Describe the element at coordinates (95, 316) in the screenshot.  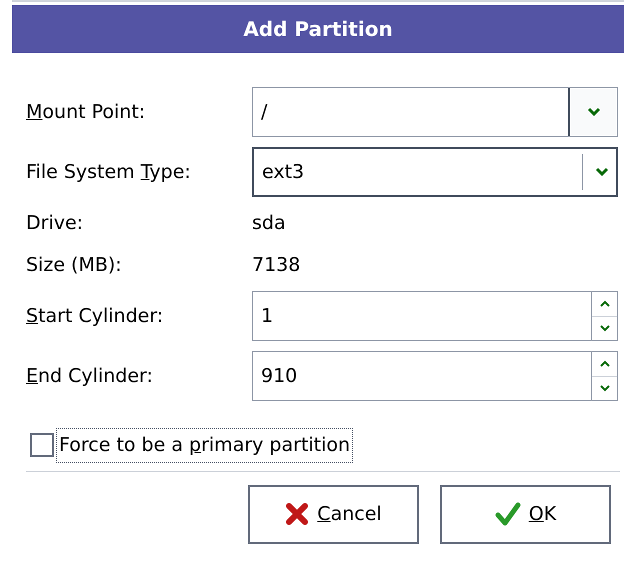
I see `field-label: Start Cylinder:` at that location.